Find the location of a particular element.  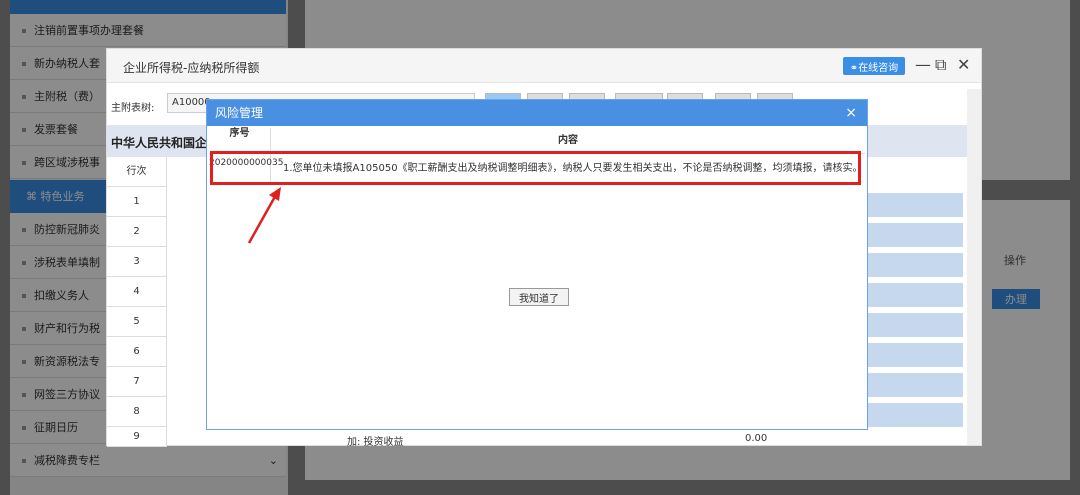

window-titlebar: 企业所得税-应纳税所得额 ⚭在线咨询 — ⧉ ✕ is located at coordinates (544, 66).